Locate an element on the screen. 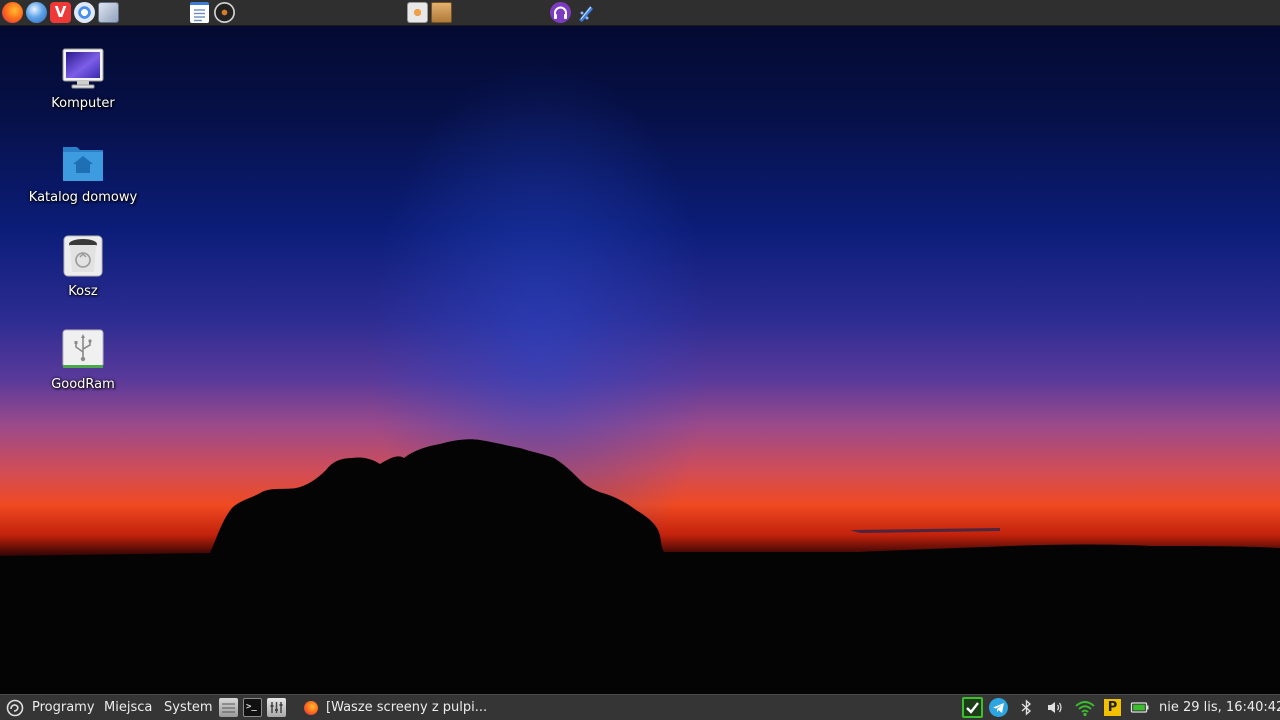  desktop-icon-komputer: Komputer is located at coordinates (83, 79).